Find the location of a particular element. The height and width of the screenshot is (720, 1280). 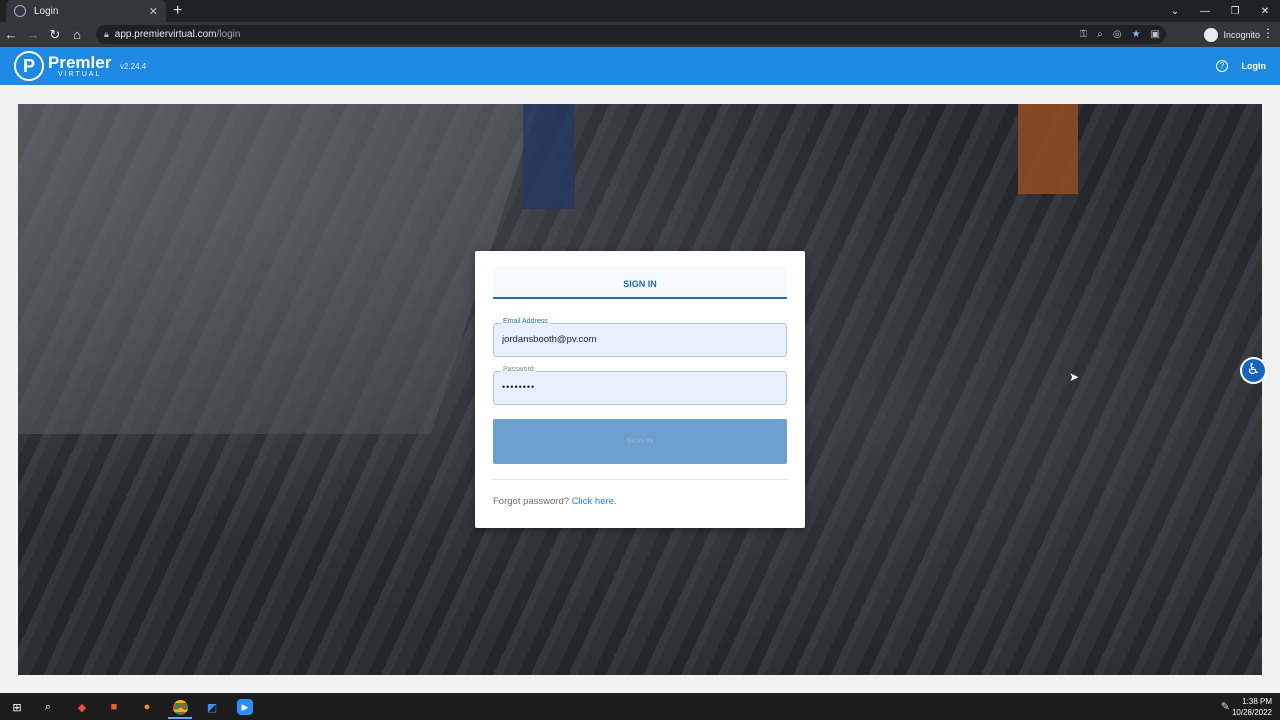

active-app-indicator is located at coordinates (180, 718).